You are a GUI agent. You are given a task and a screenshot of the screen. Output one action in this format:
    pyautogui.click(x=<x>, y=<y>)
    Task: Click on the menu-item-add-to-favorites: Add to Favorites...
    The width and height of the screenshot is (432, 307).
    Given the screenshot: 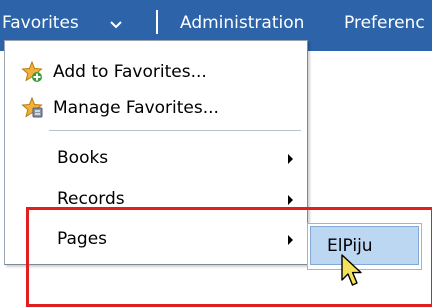 What is the action you would take?
    pyautogui.click(x=156, y=73)
    